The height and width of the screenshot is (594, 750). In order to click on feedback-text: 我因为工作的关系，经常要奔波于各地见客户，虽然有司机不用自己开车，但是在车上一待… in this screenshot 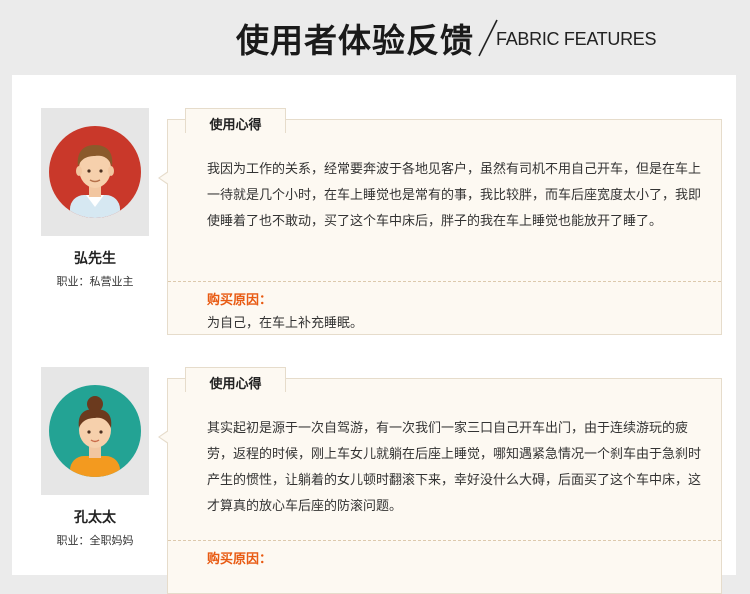, I will do `click(454, 195)`.